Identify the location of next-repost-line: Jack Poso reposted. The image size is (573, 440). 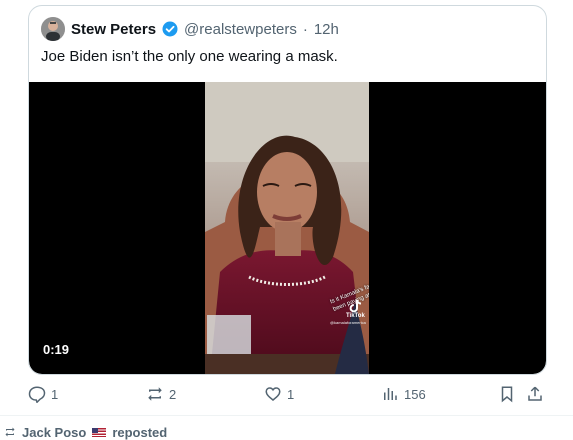
(86, 432).